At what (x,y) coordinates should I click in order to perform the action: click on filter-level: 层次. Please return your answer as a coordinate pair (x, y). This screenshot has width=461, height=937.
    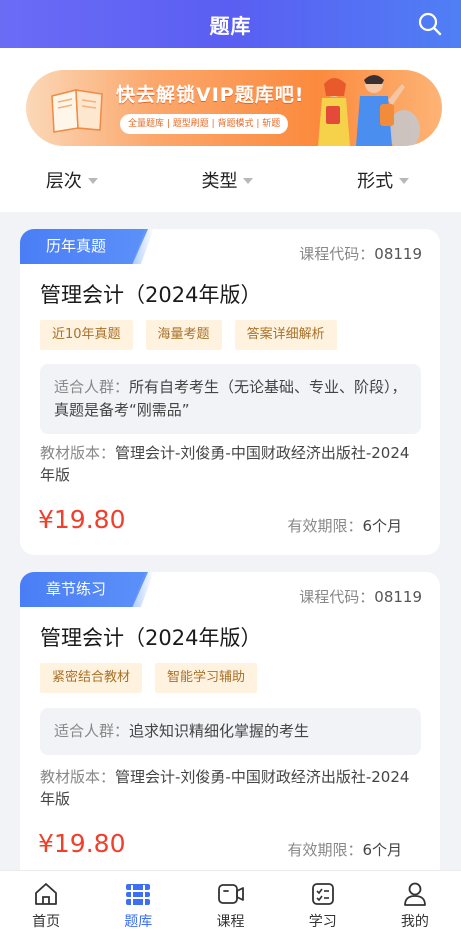
    Looking at the image, I should click on (72, 180).